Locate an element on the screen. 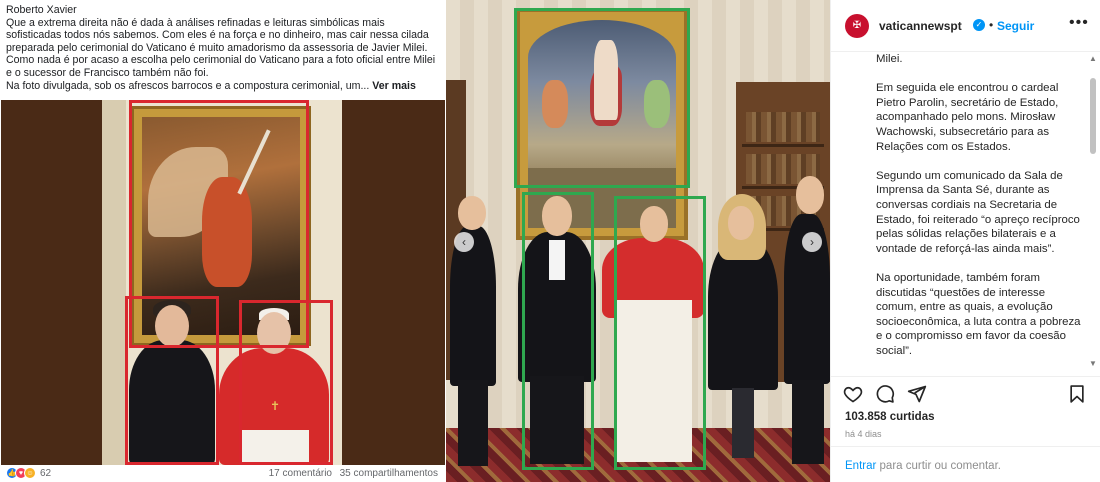  woman-in-black is located at coordinates (743, 315).